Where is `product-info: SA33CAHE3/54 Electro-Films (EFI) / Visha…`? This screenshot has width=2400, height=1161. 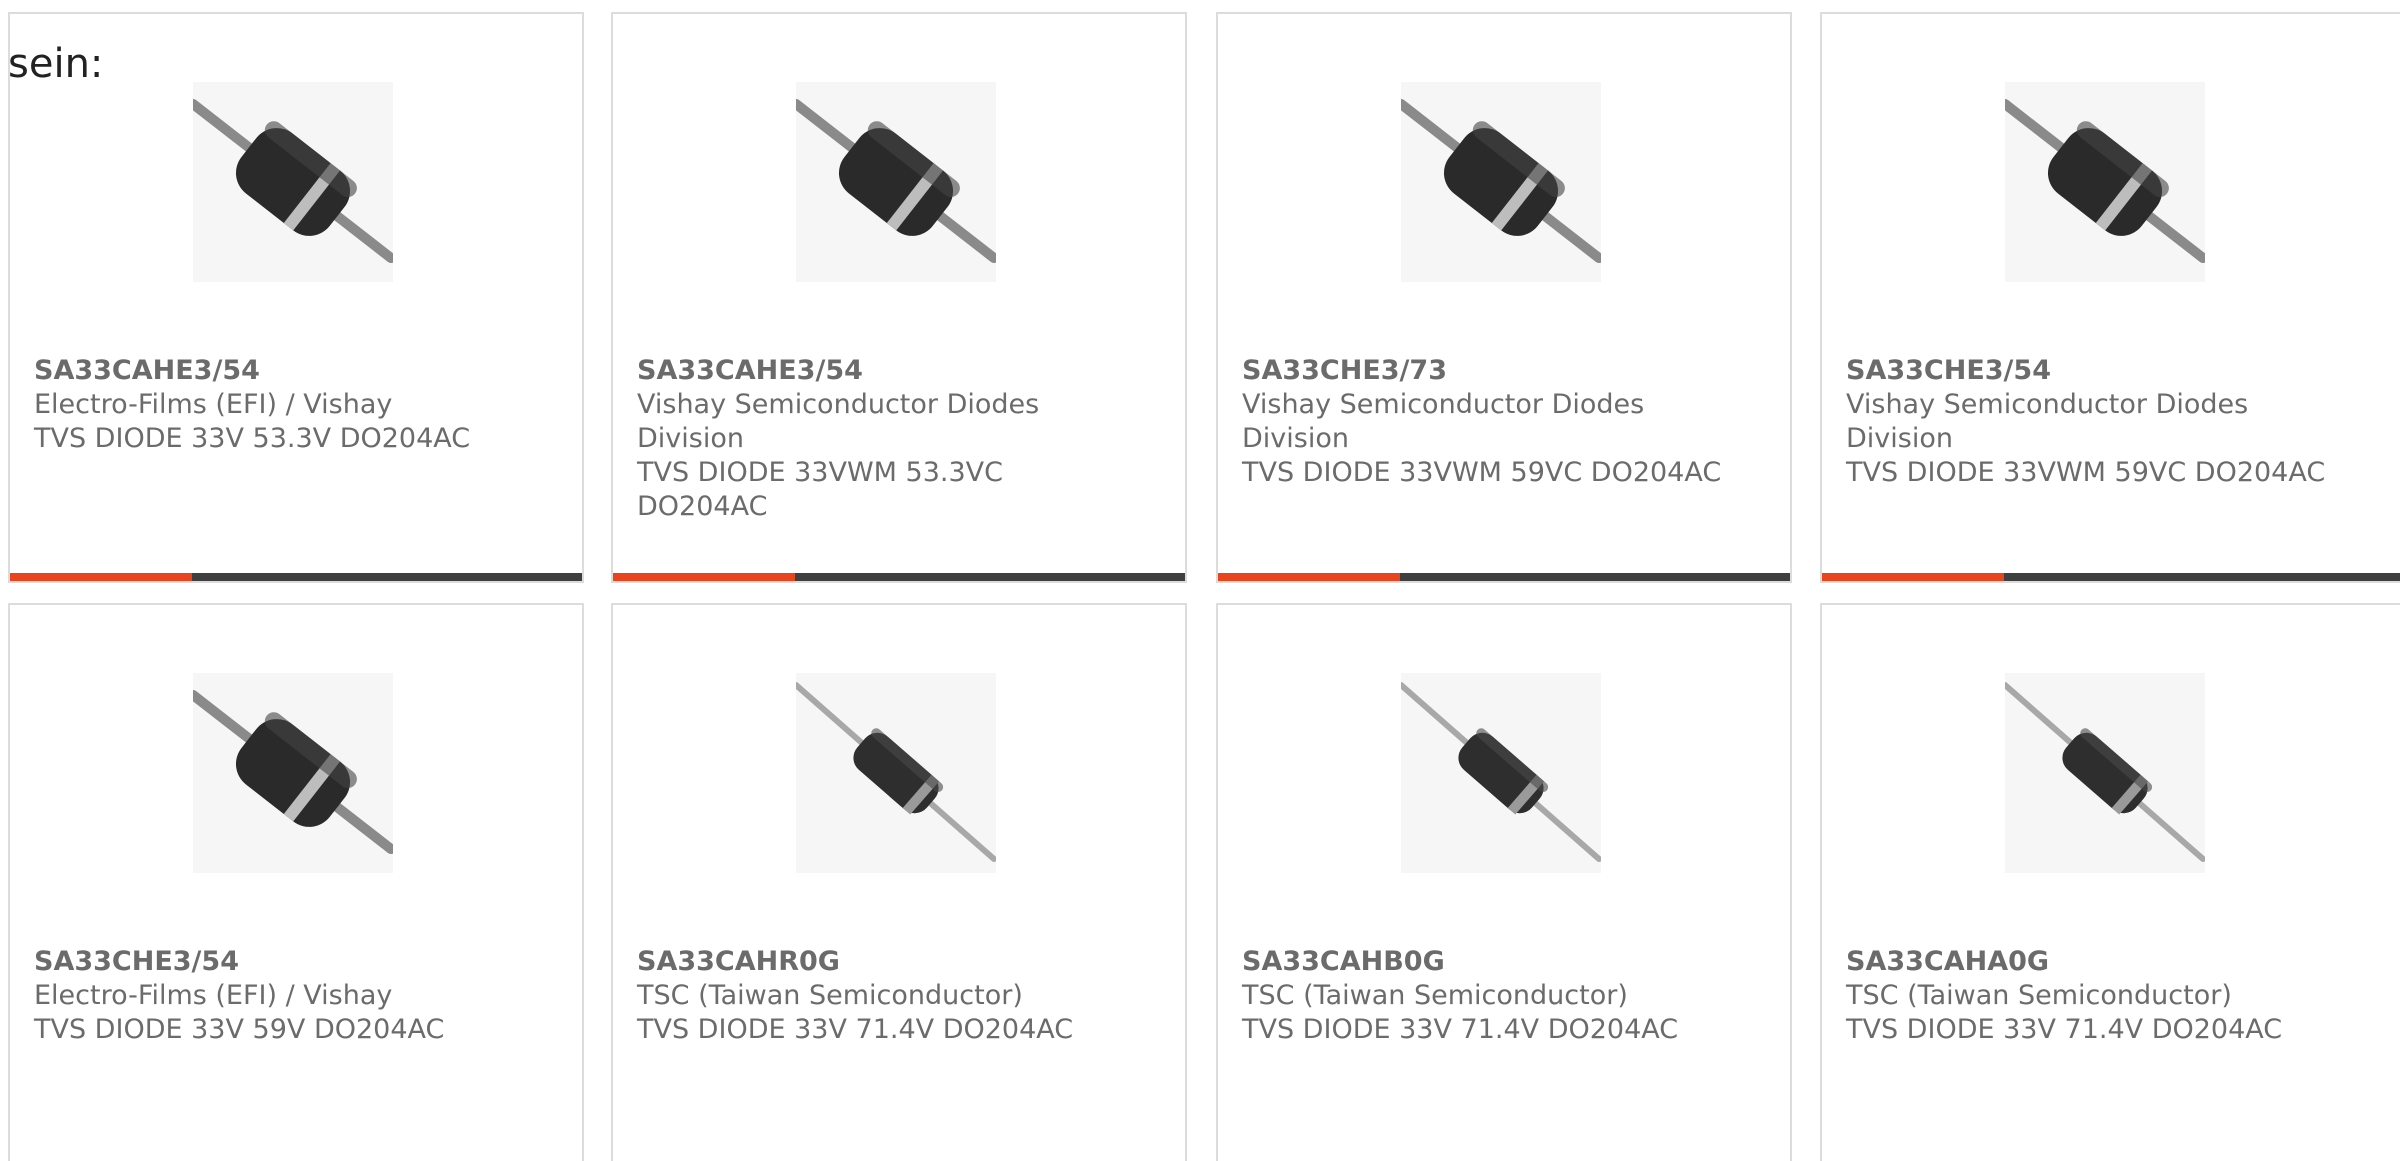 product-info: SA33CAHE3/54 Electro-Films (EFI) / Visha… is located at coordinates (284, 405).